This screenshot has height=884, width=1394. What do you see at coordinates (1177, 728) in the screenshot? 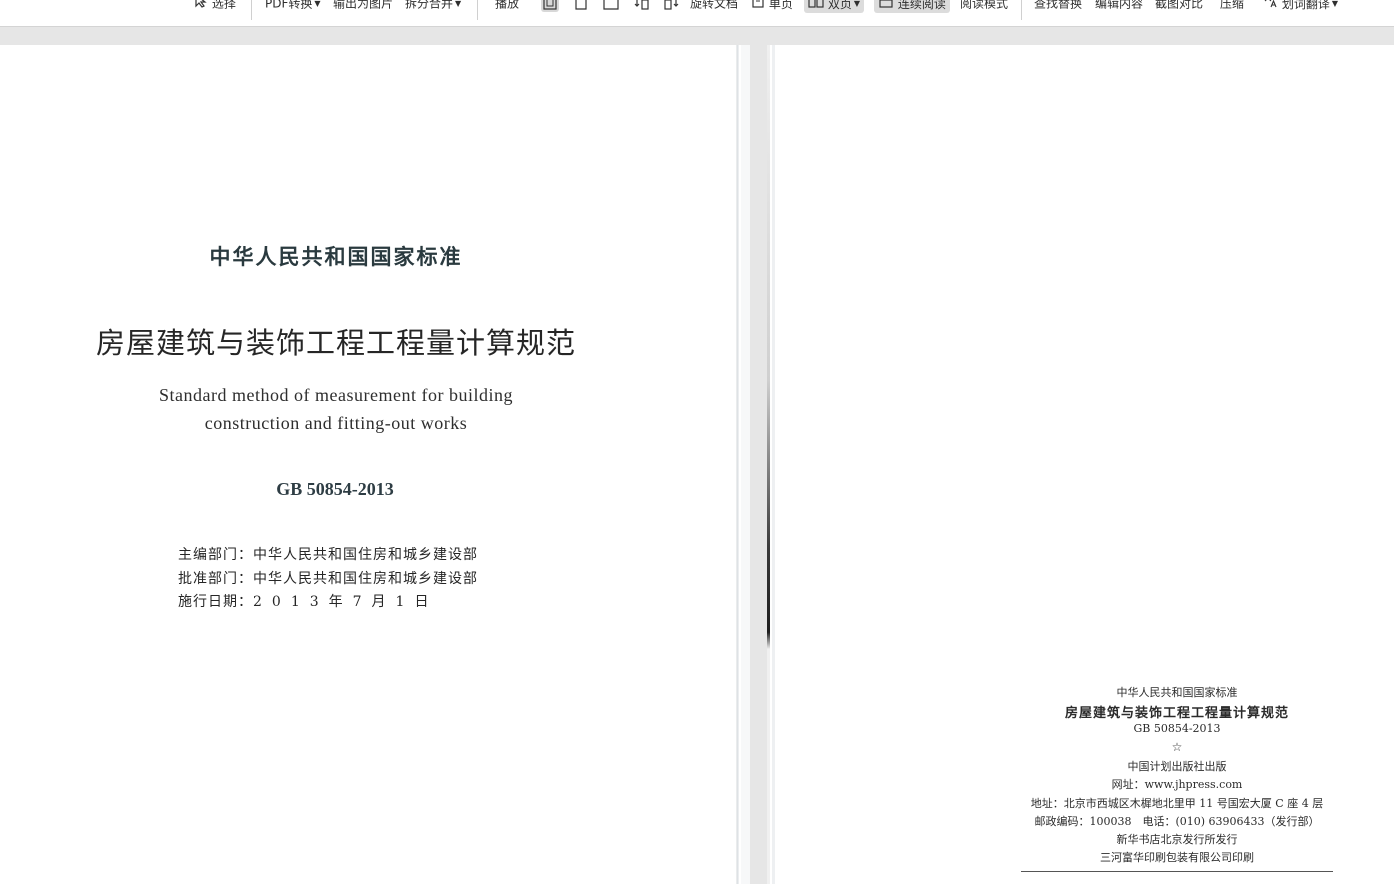
I see `colophon-code: GB 50854-2013` at bounding box center [1177, 728].